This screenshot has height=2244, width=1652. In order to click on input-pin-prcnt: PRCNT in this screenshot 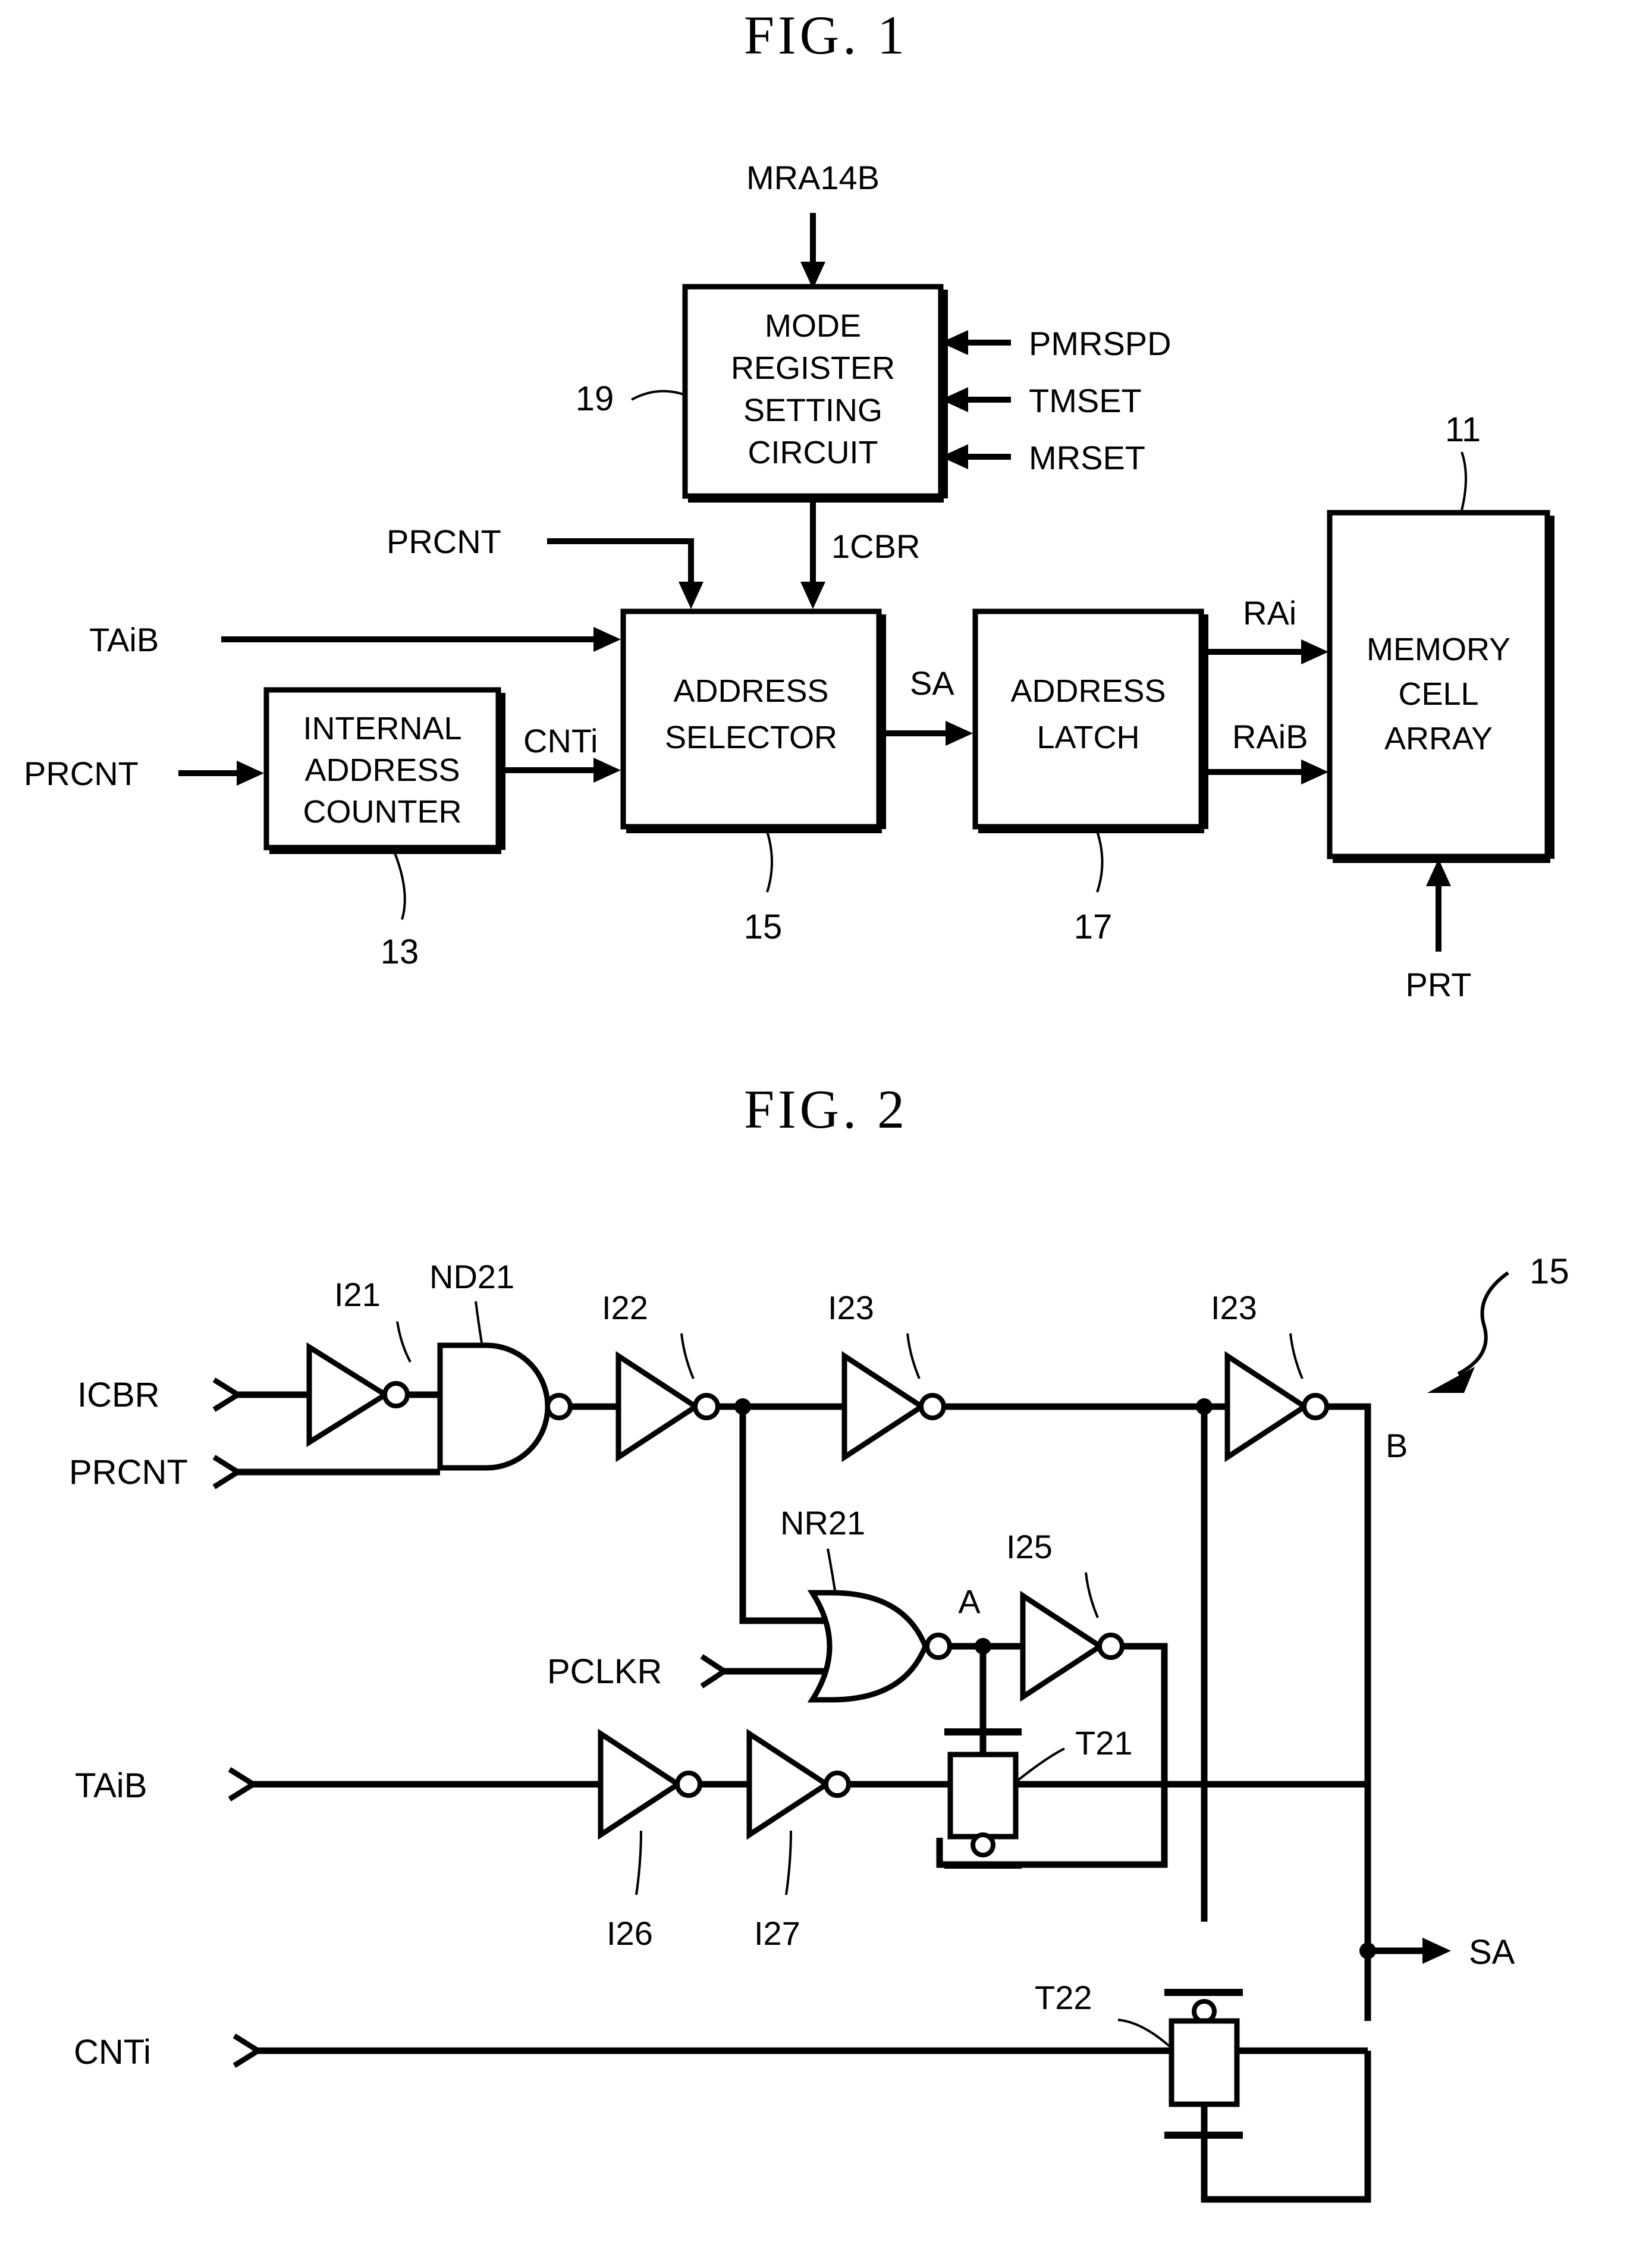, I will do `click(254, 1472)`.